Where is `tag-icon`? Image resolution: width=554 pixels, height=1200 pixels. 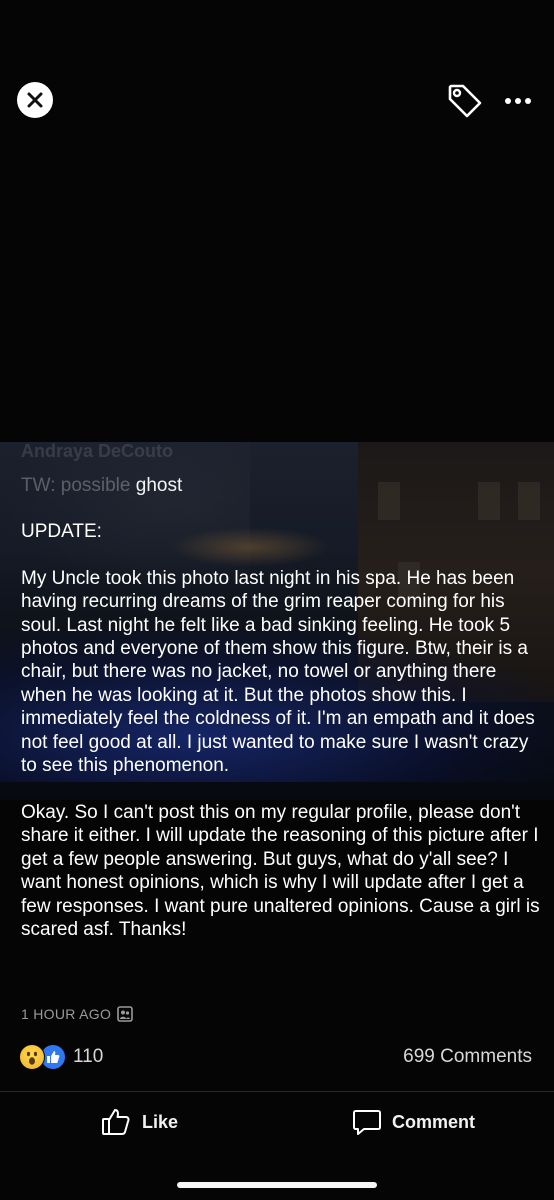 tag-icon is located at coordinates (465, 101).